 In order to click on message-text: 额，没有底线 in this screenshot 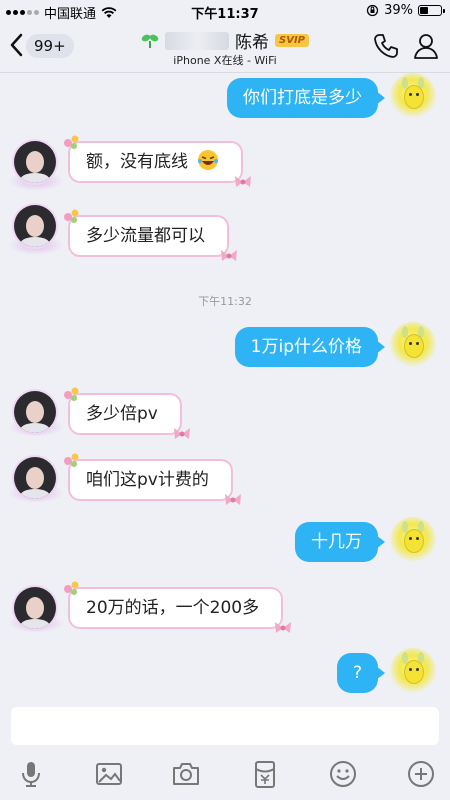, I will do `click(137, 162)`.